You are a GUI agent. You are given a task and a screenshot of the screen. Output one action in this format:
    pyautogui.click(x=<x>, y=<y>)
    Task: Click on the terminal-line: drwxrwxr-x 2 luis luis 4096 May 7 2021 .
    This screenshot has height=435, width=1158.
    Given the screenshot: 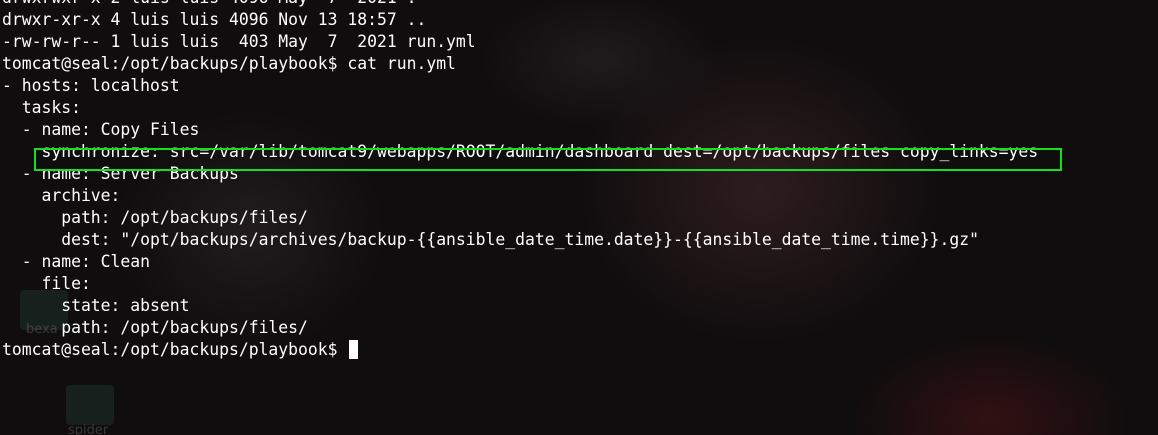 What is the action you would take?
    pyautogui.click(x=520, y=4)
    